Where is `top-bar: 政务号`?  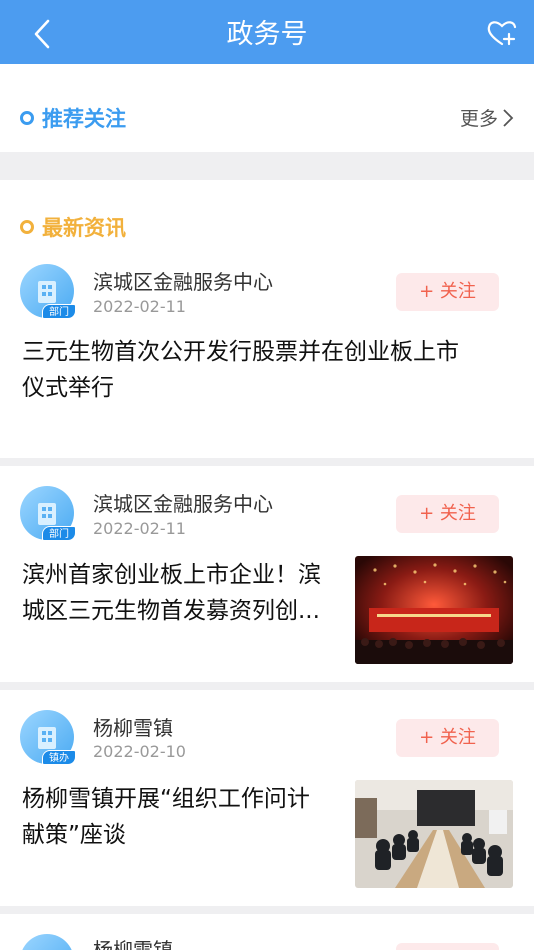 top-bar: 政务号 is located at coordinates (267, 32).